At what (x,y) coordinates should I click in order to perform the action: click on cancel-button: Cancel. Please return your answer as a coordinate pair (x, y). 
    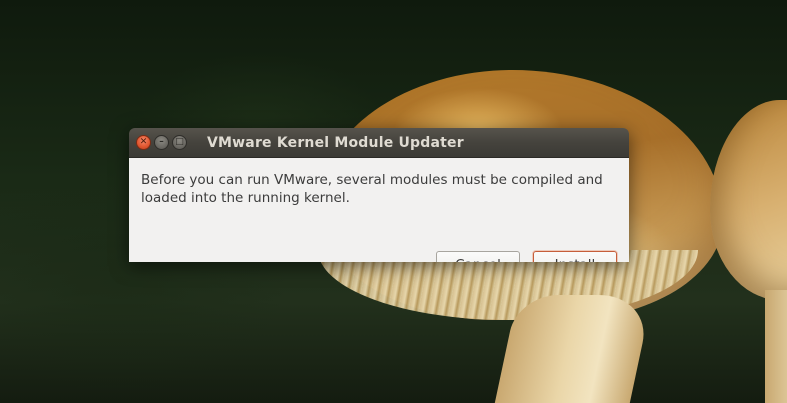
    Looking at the image, I should click on (478, 256).